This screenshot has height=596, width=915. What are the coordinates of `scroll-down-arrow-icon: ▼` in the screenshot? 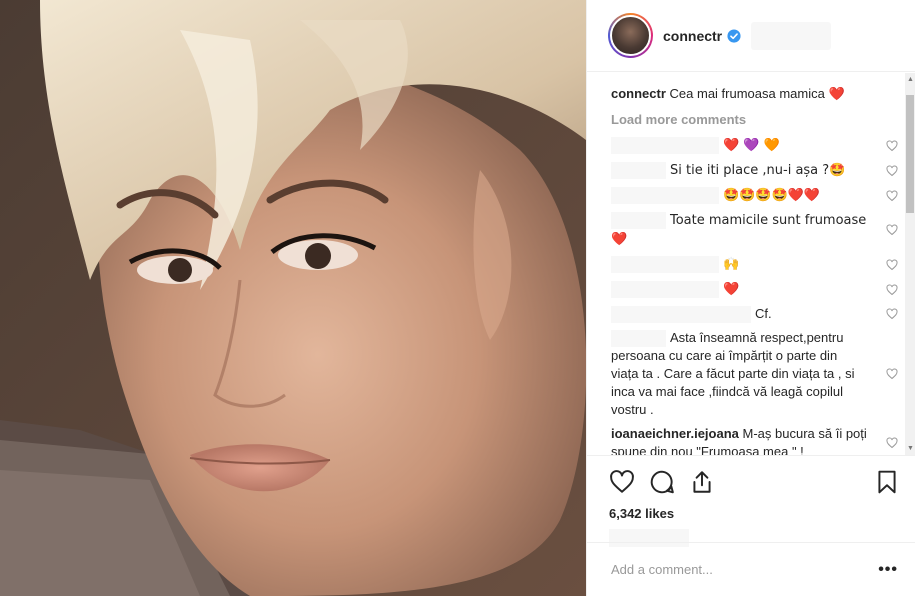 It's located at (910, 448).